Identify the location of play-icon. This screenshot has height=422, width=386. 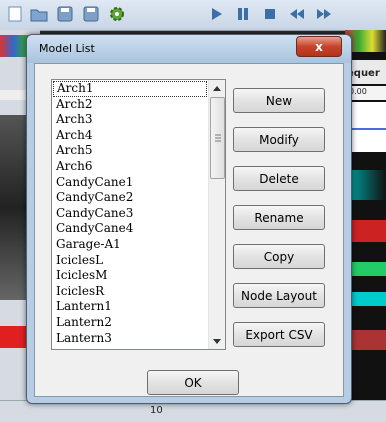
(216, 14).